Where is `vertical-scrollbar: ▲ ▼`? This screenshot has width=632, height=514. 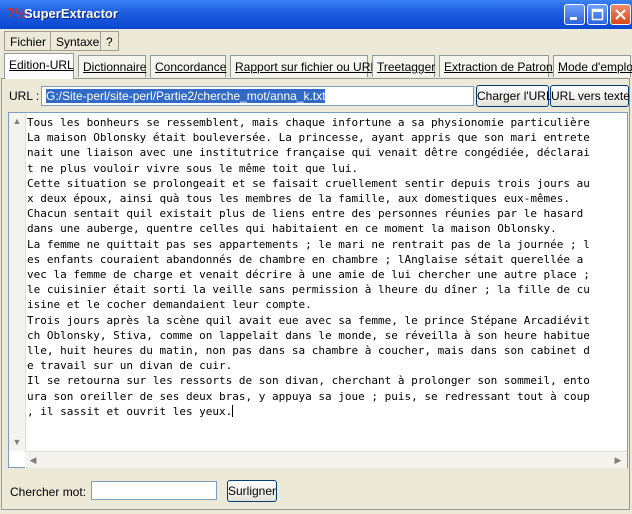
vertical-scrollbar: ▲ ▼ is located at coordinates (17, 282).